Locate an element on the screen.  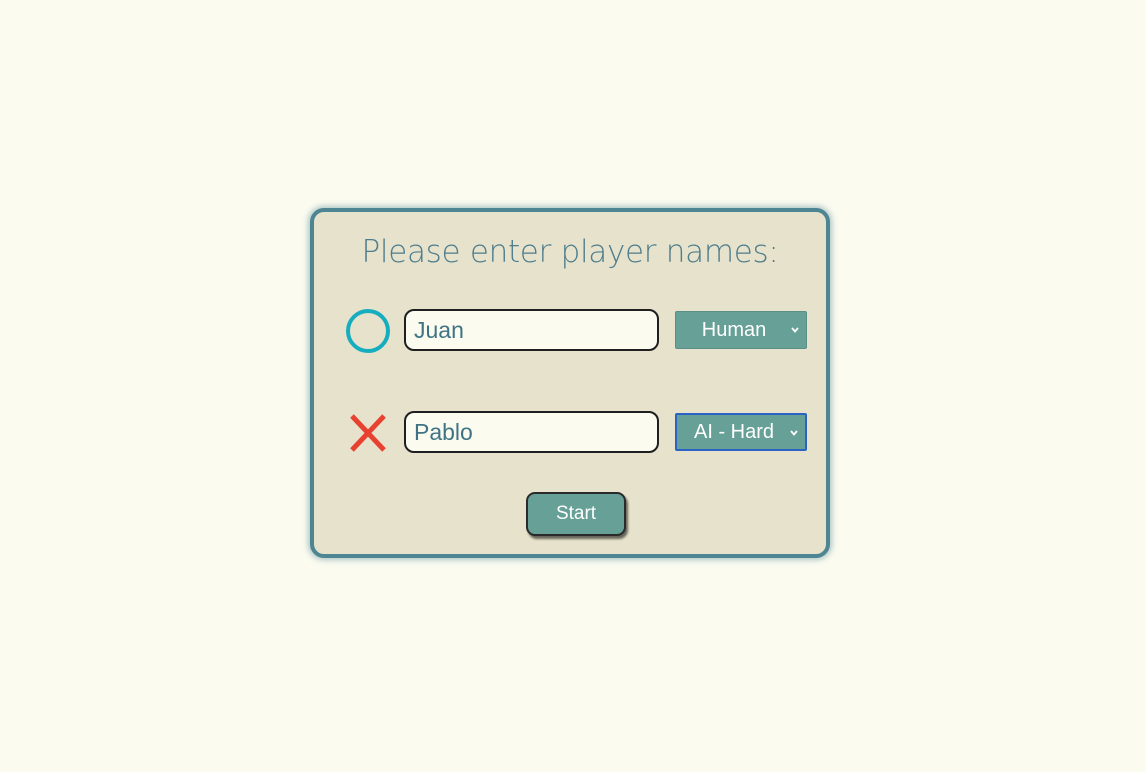
player-row-x: AI - Hard is located at coordinates (579, 433).